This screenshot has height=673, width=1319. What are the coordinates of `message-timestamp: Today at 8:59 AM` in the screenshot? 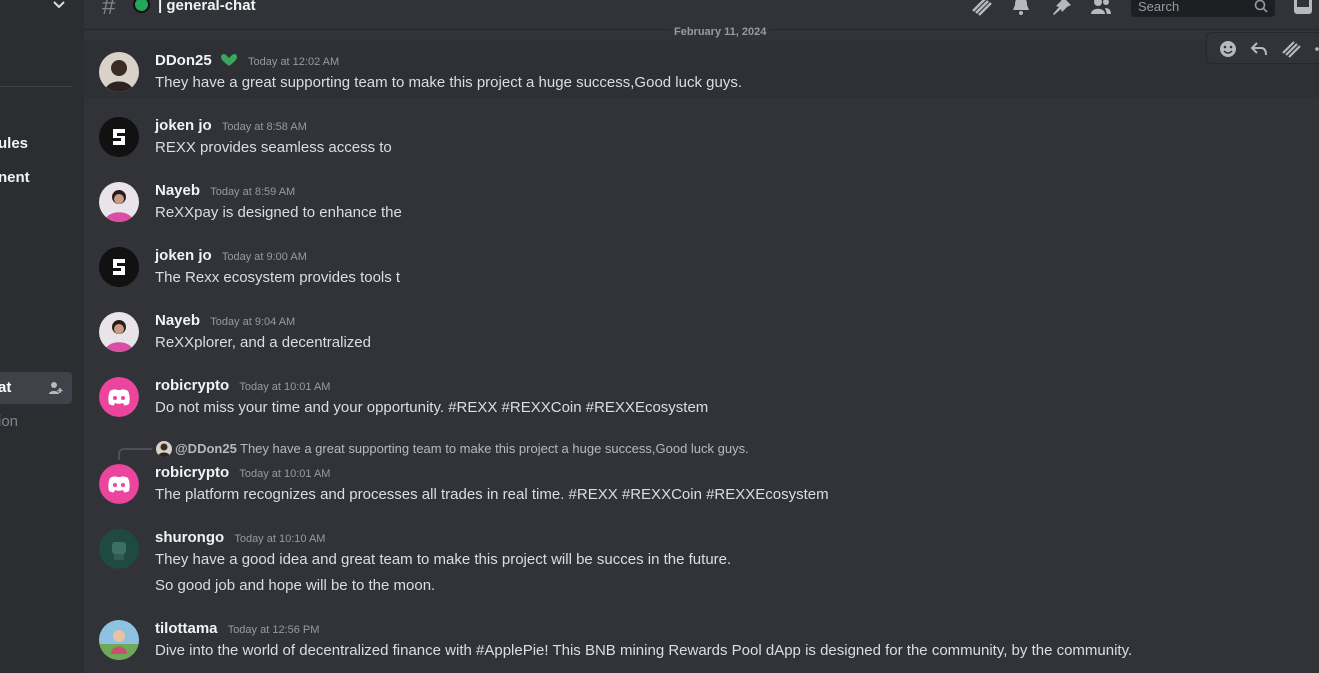 It's located at (253, 192).